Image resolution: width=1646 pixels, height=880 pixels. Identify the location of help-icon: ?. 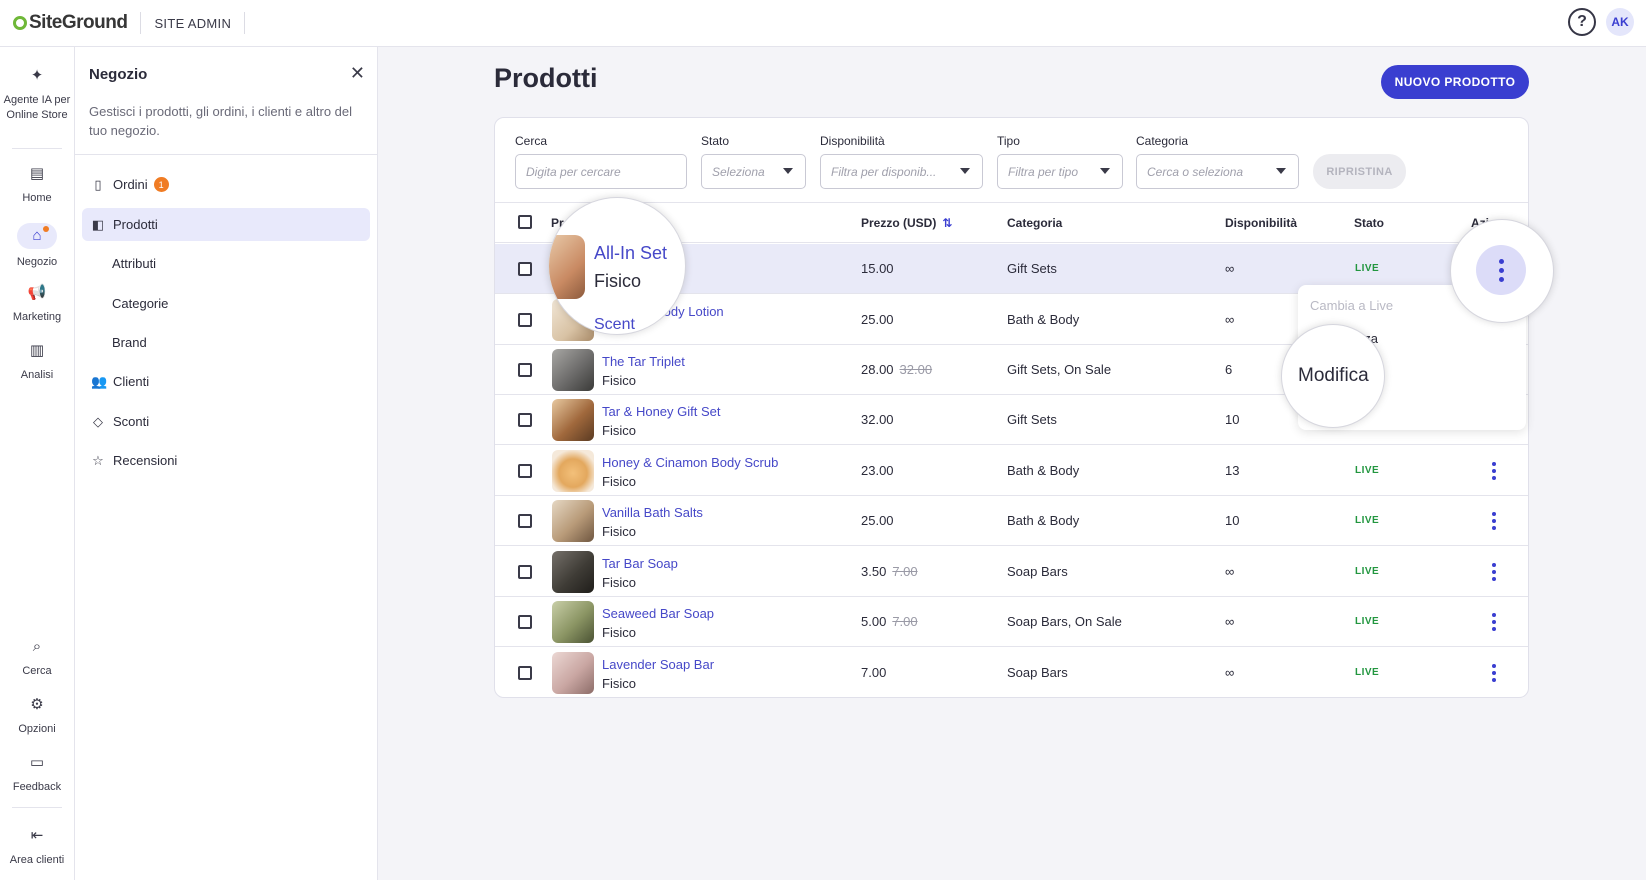
(1582, 22).